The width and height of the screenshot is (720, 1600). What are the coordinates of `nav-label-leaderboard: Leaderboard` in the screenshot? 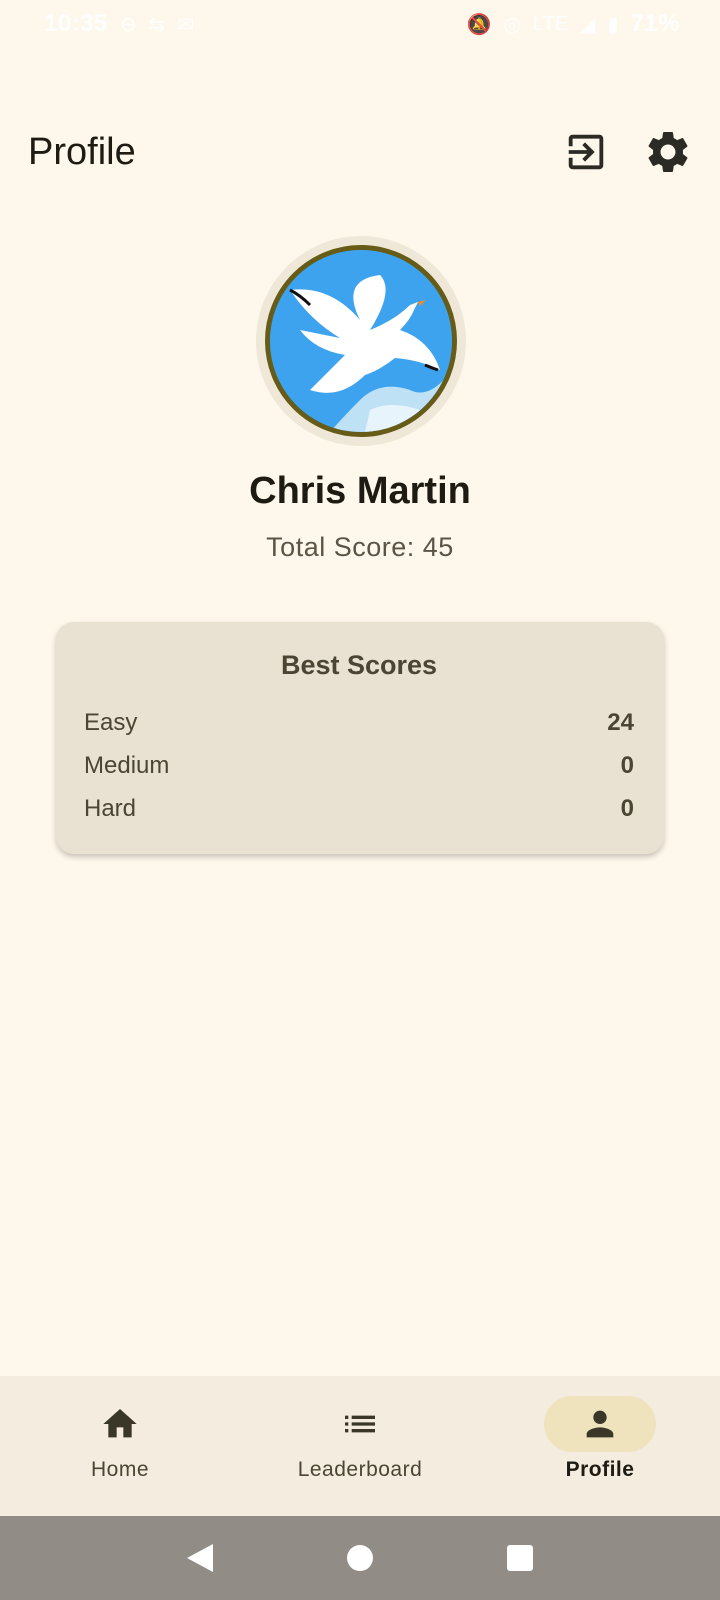 It's located at (360, 1469).